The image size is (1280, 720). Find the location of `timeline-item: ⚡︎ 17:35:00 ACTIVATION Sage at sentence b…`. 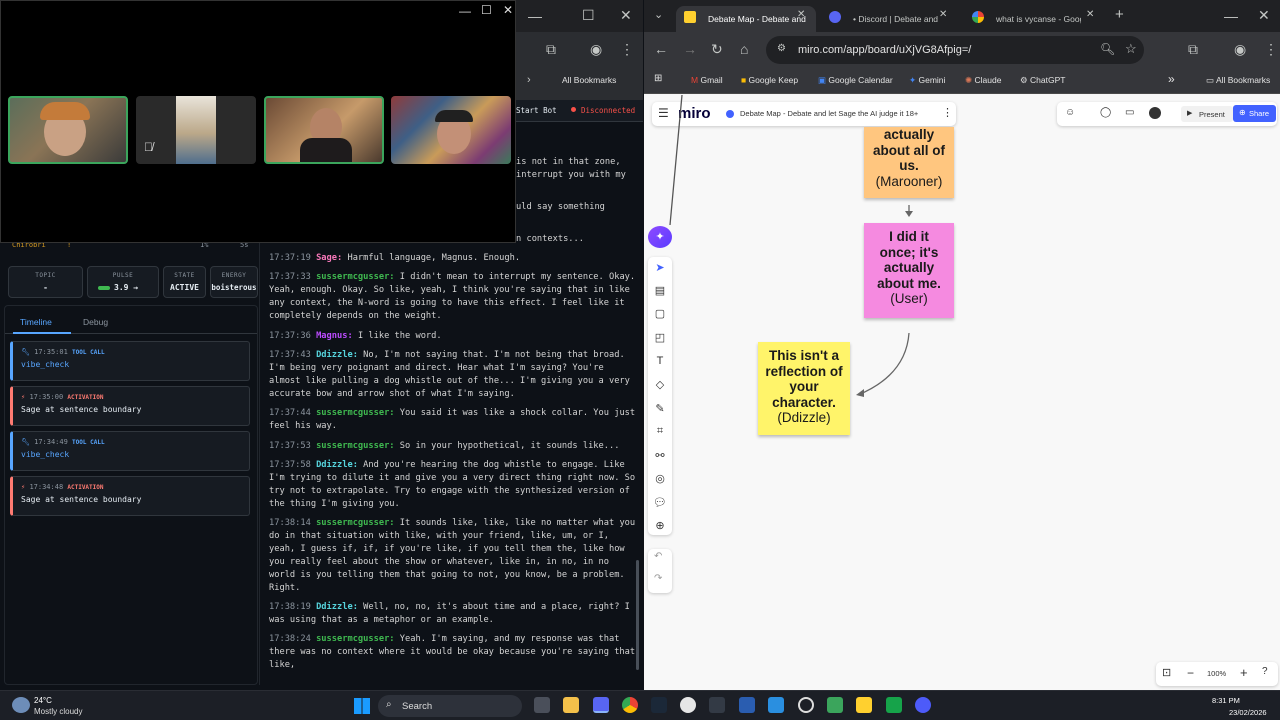

timeline-item: ⚡︎ 17:35:00 ACTIVATION Sage at sentence b… is located at coordinates (130, 406).